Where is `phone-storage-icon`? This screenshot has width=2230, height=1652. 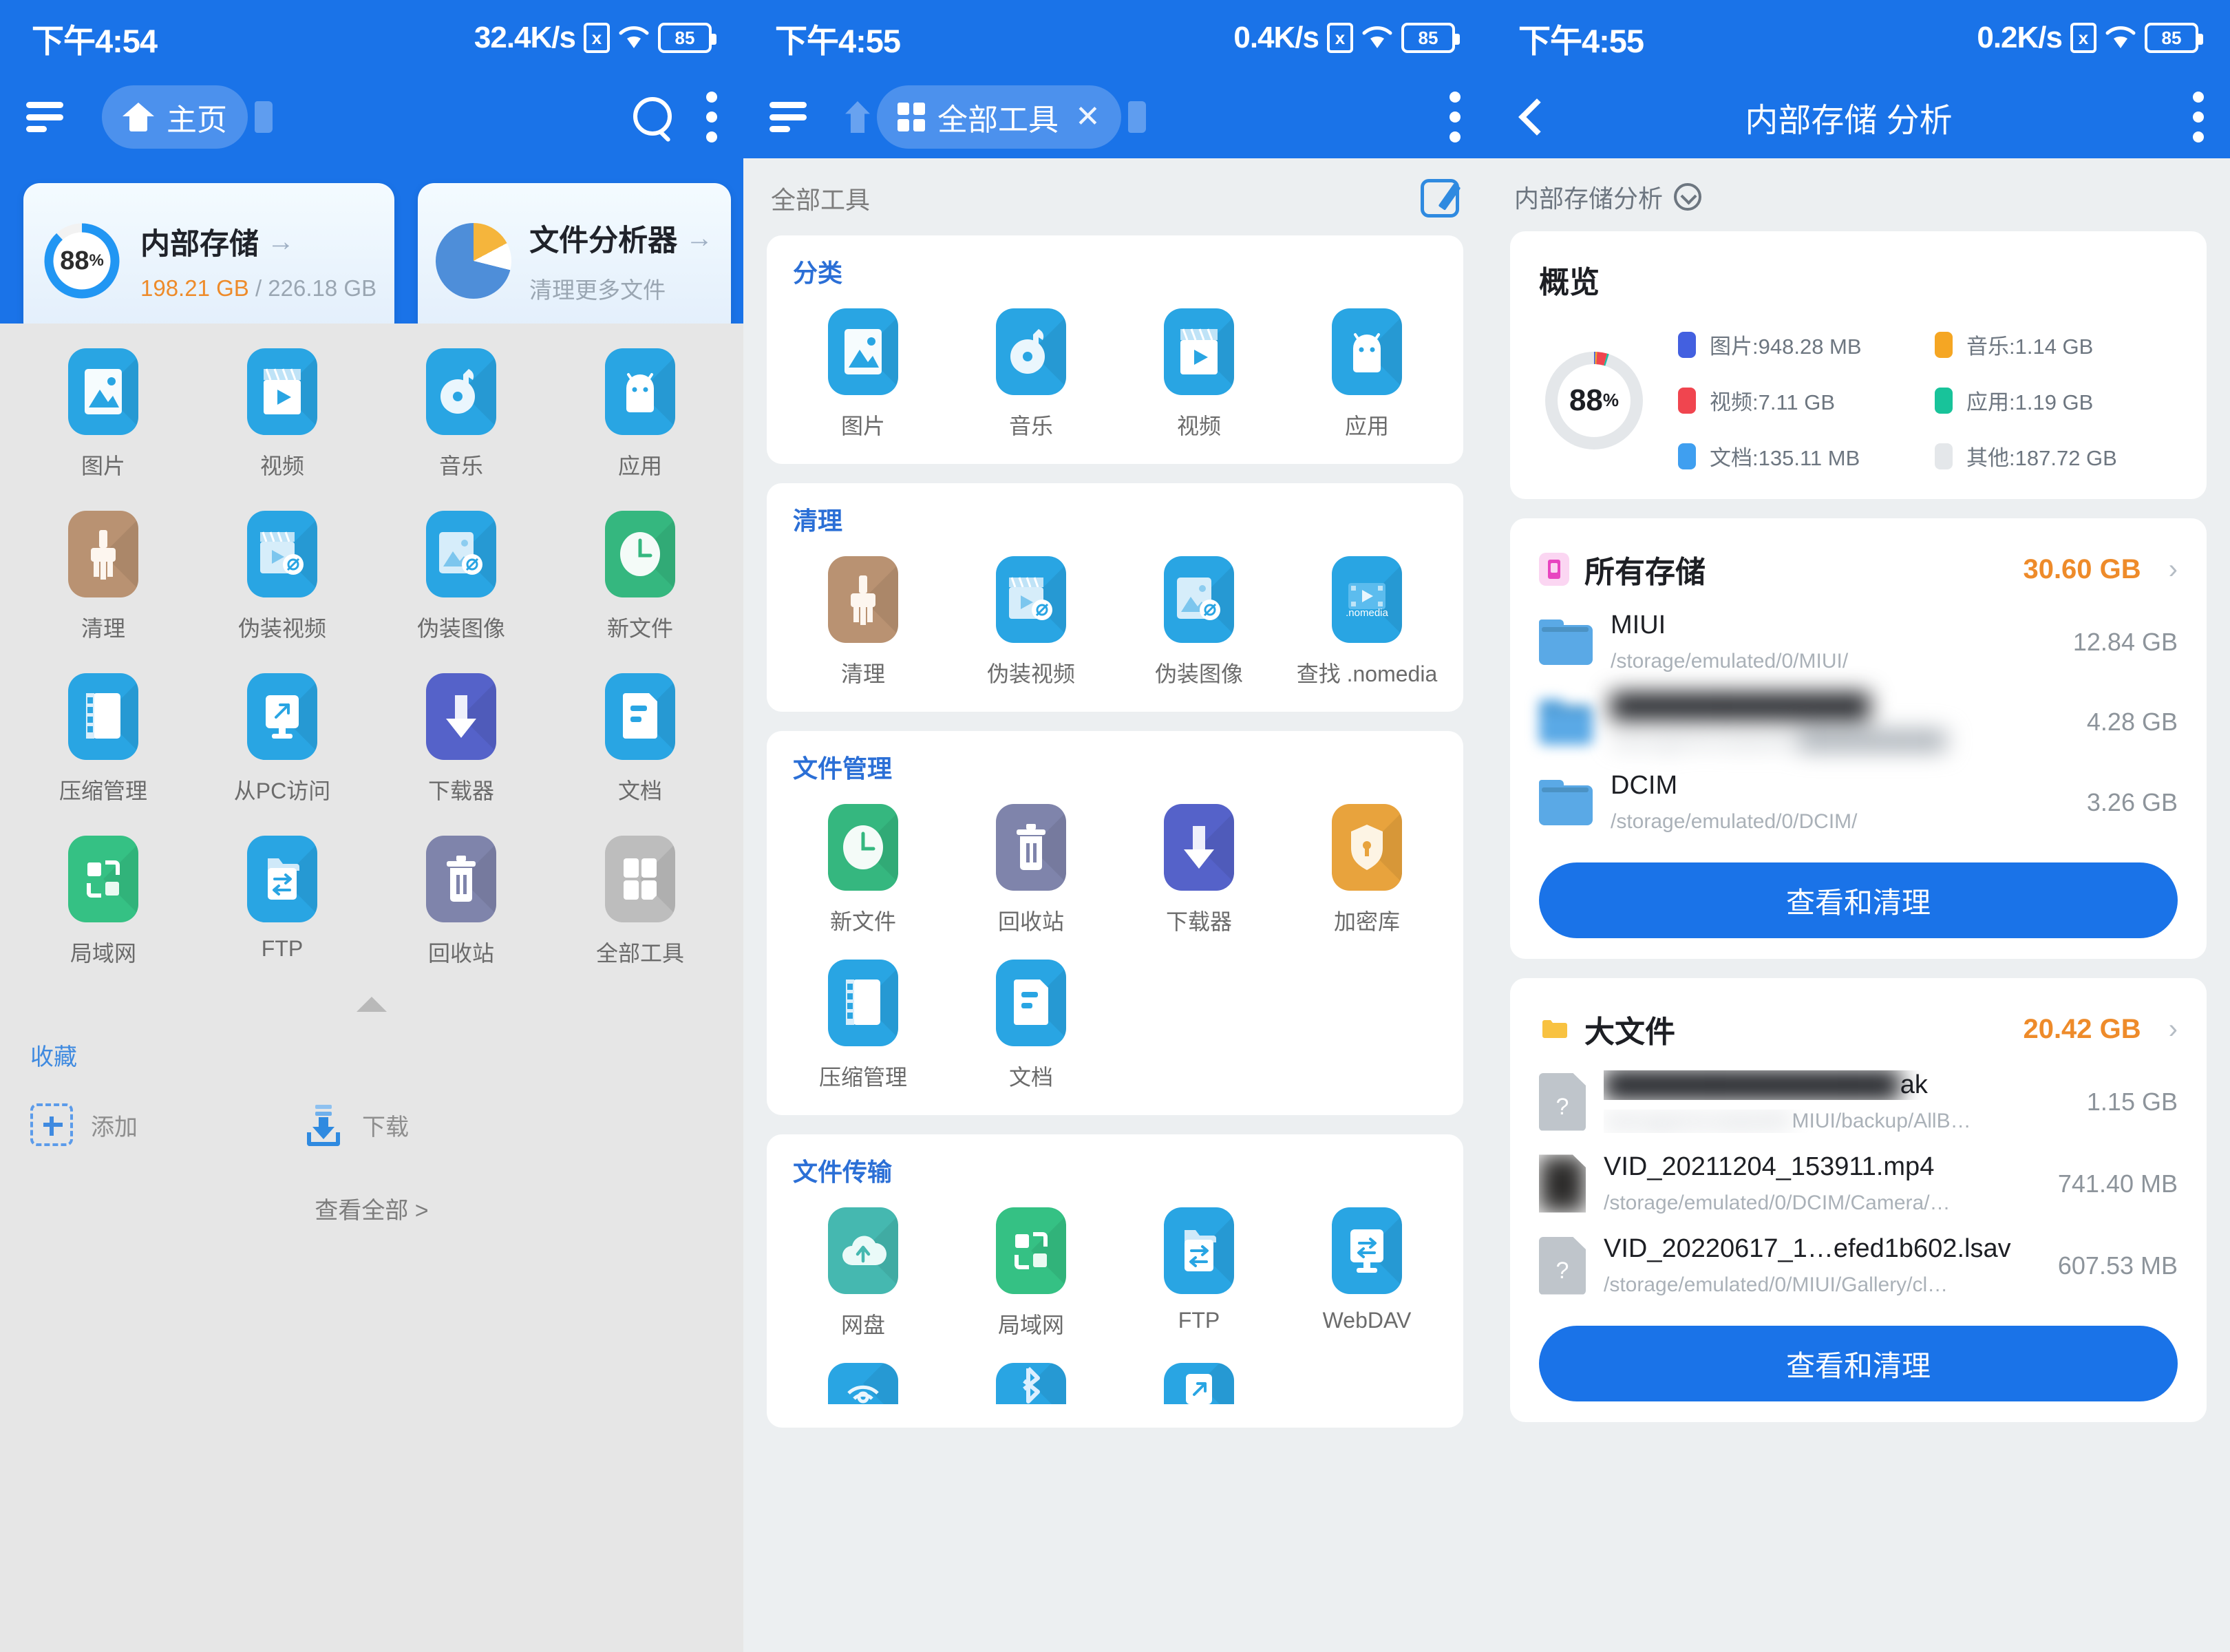
phone-storage-icon is located at coordinates (1554, 569).